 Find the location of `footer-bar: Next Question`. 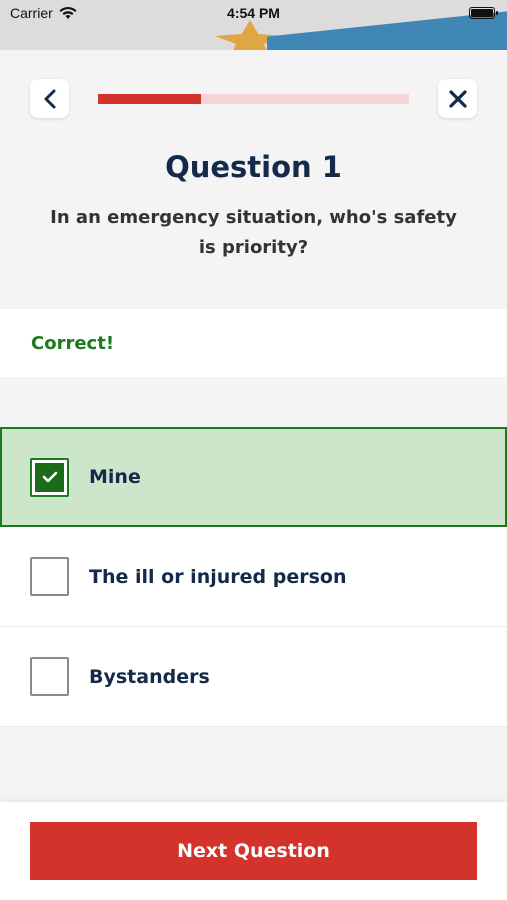

footer-bar: Next Question is located at coordinates (253, 851).